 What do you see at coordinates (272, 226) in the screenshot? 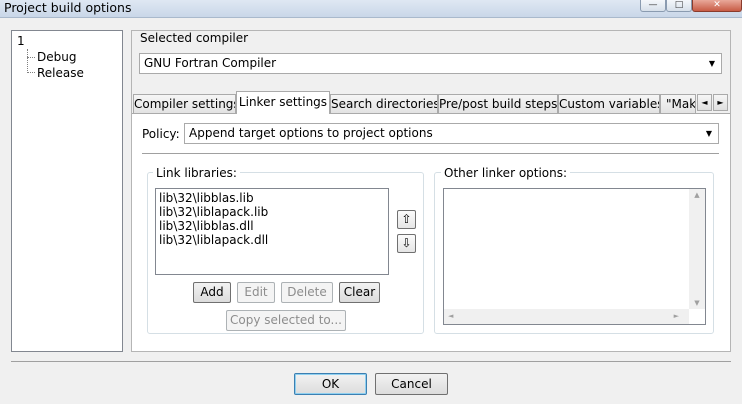
I see `list-item: lib\32\libblas.dll` at bounding box center [272, 226].